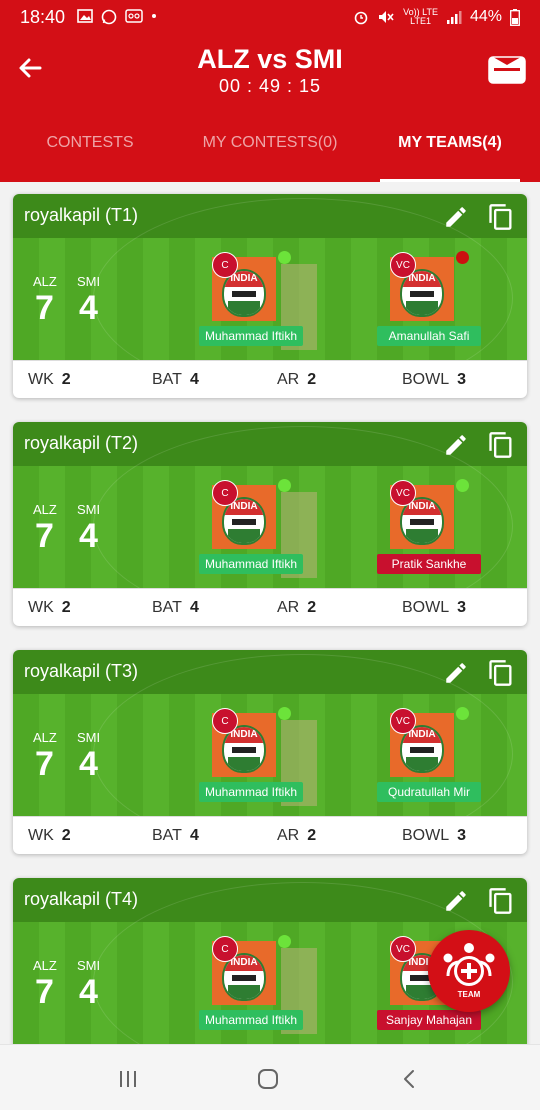  What do you see at coordinates (134, 16) in the screenshot?
I see `voicemail-icon` at bounding box center [134, 16].